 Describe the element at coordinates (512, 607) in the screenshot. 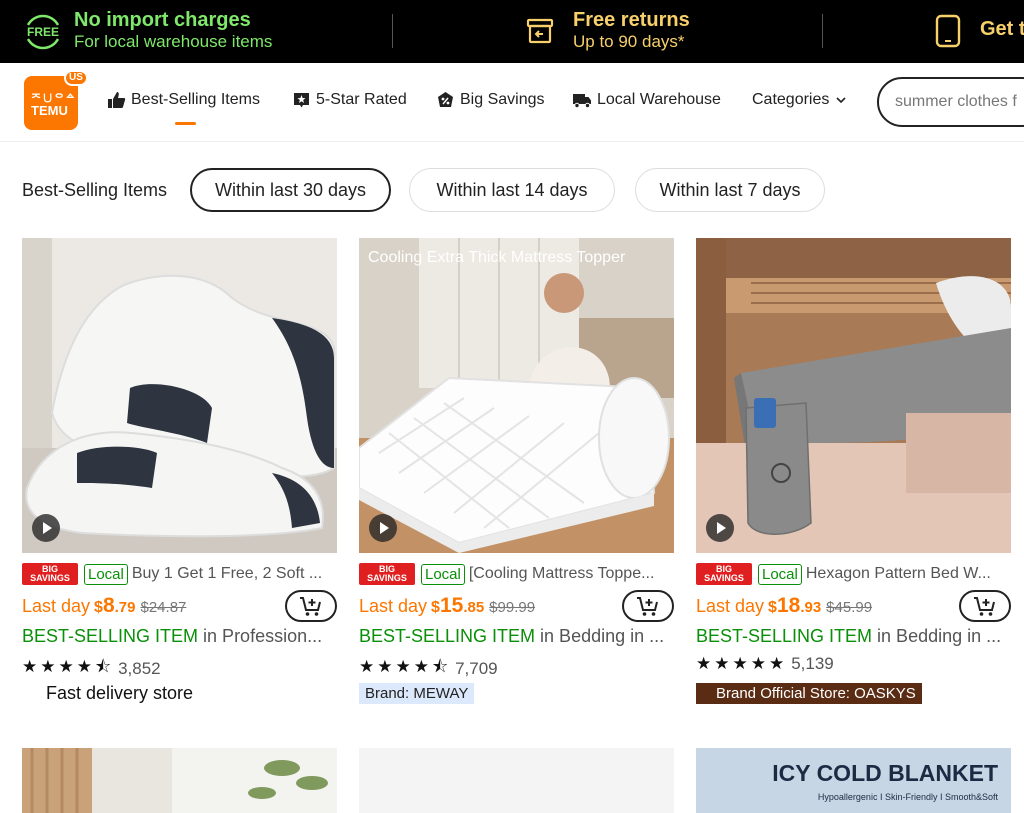

I see `old-price: $99.99` at that location.